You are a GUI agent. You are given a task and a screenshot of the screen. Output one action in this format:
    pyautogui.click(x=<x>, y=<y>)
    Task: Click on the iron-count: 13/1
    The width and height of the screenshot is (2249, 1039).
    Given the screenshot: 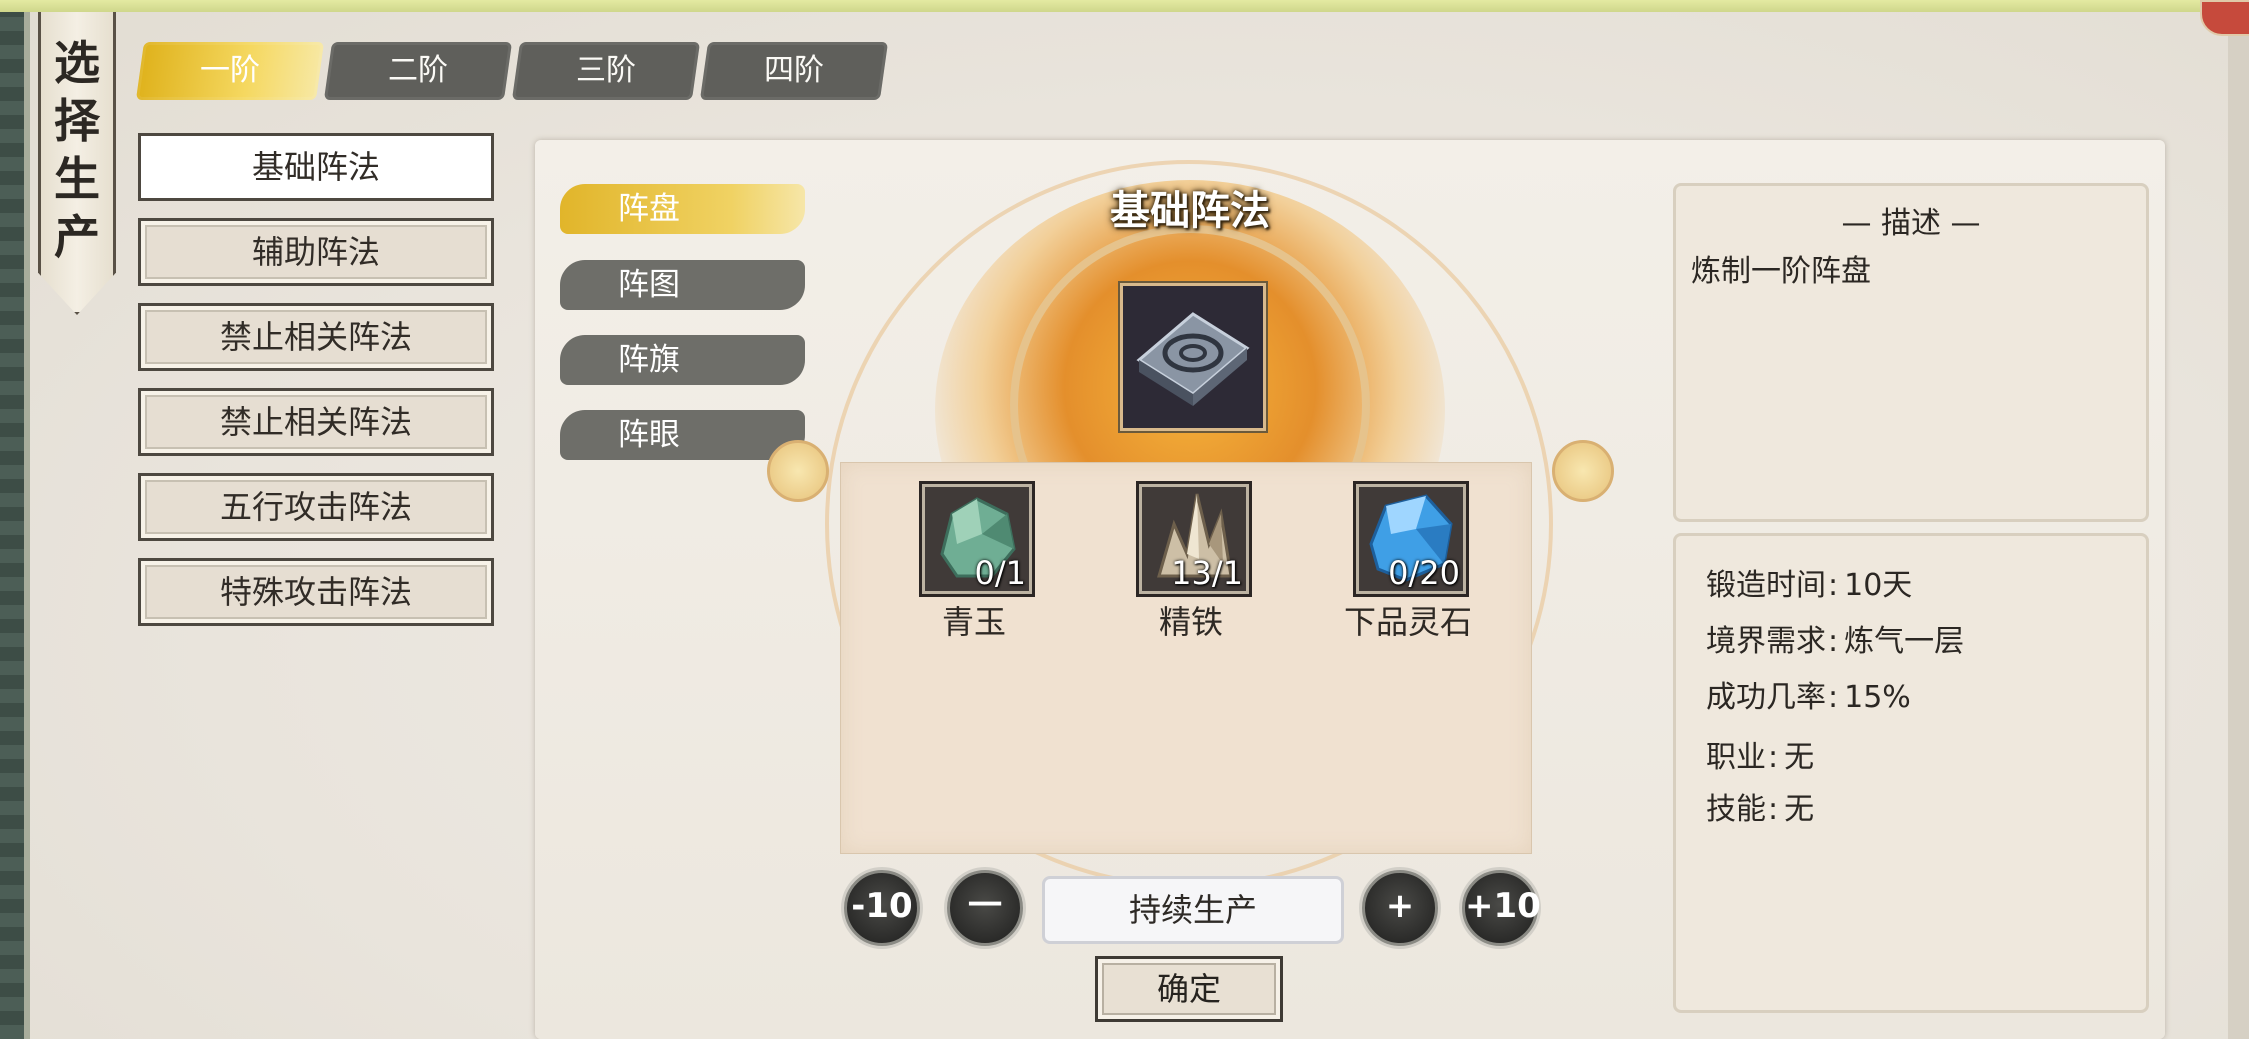 What is the action you would take?
    pyautogui.click(x=1207, y=573)
    